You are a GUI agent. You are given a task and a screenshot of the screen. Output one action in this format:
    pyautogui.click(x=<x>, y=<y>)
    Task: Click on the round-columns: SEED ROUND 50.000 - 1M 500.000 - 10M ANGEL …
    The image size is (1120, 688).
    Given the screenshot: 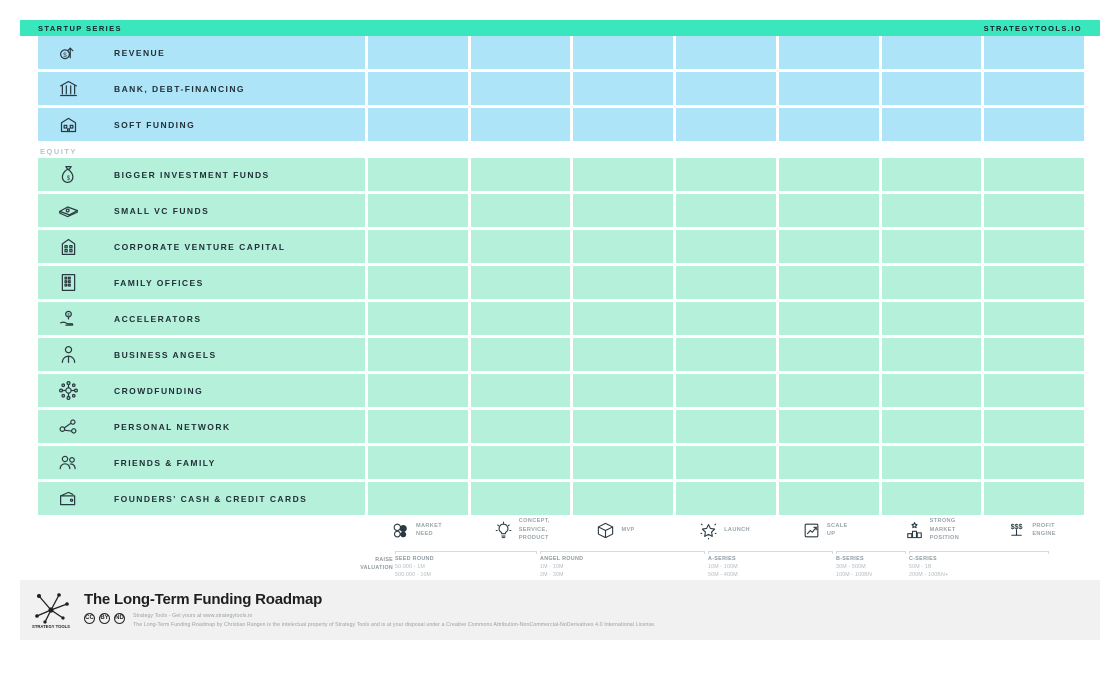 What is the action you would take?
    pyautogui.click(x=740, y=565)
    